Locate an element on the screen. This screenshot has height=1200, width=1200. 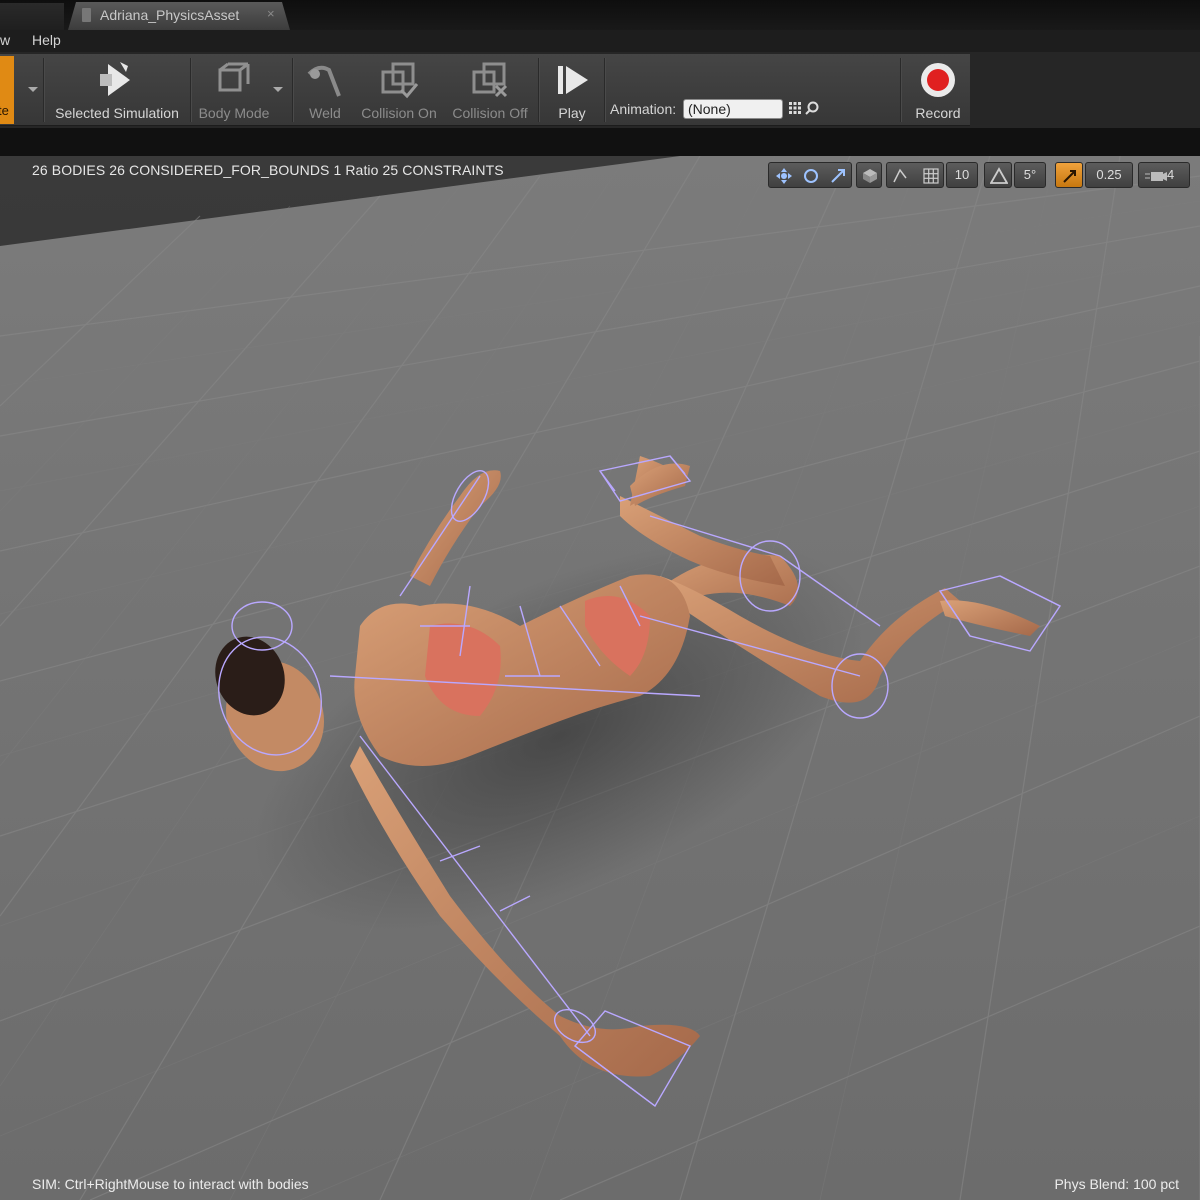
weld-button: Weld is located at coordinates (325, 89).